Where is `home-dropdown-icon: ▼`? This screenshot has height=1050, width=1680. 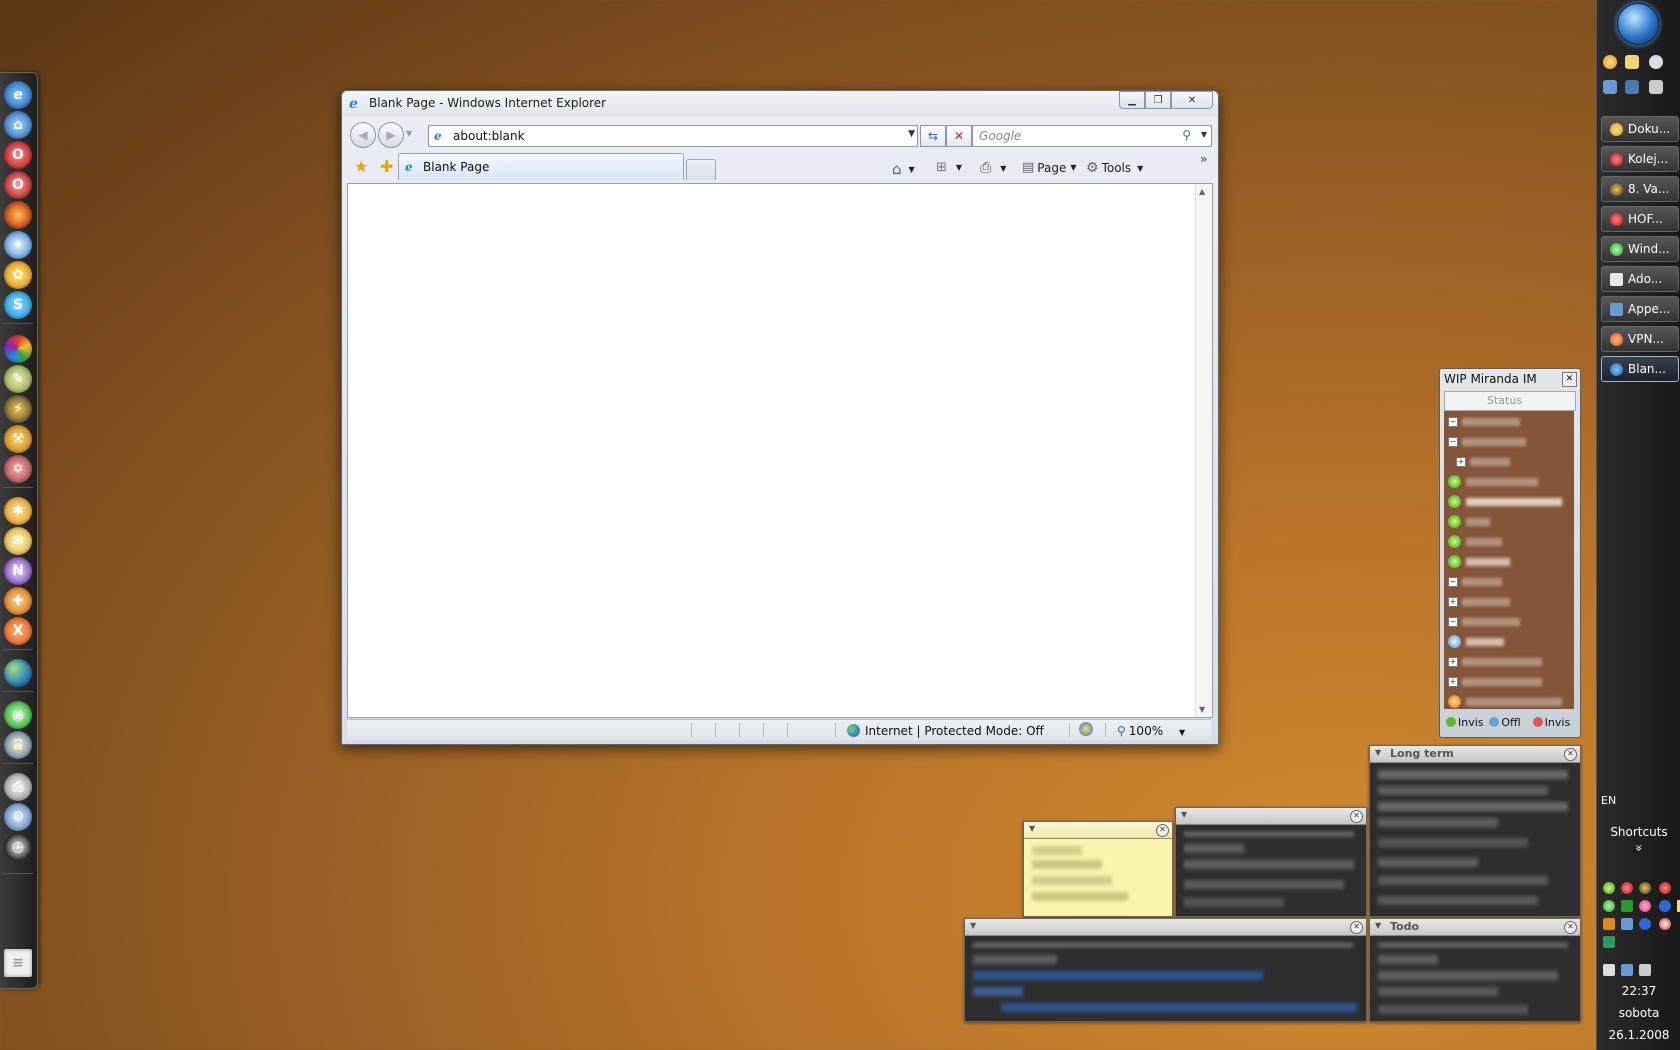
home-dropdown-icon: ▼ is located at coordinates (912, 169).